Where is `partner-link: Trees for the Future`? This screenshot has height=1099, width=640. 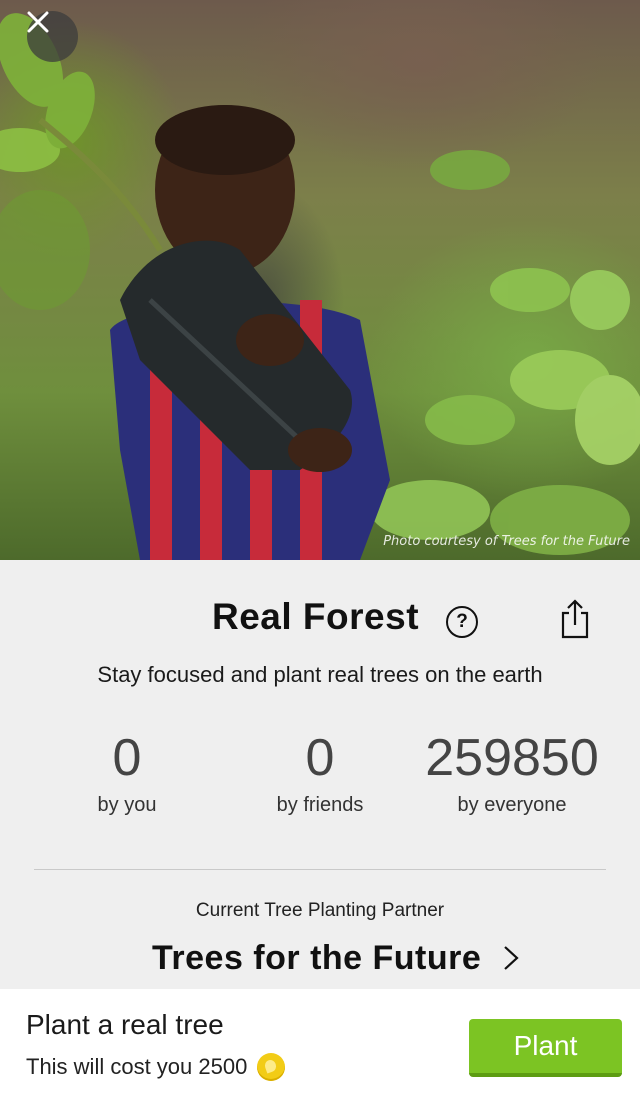 partner-link: Trees for the Future is located at coordinates (335, 958).